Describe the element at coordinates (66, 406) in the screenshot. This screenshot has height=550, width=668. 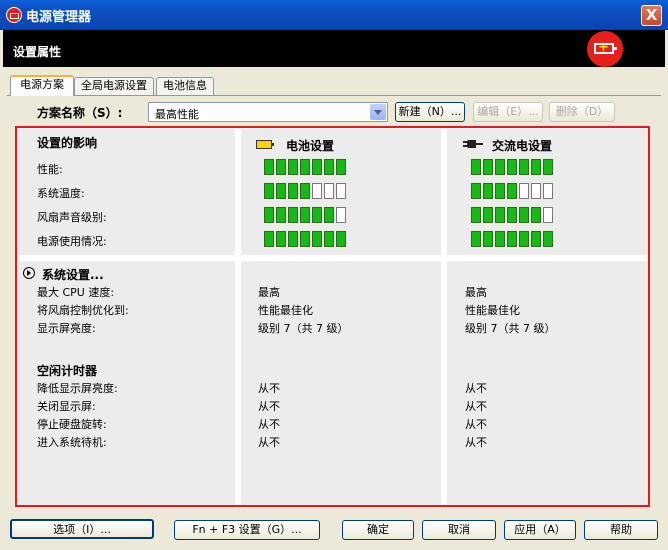
I see `idle-row-label: 关闭显示屏:` at that location.